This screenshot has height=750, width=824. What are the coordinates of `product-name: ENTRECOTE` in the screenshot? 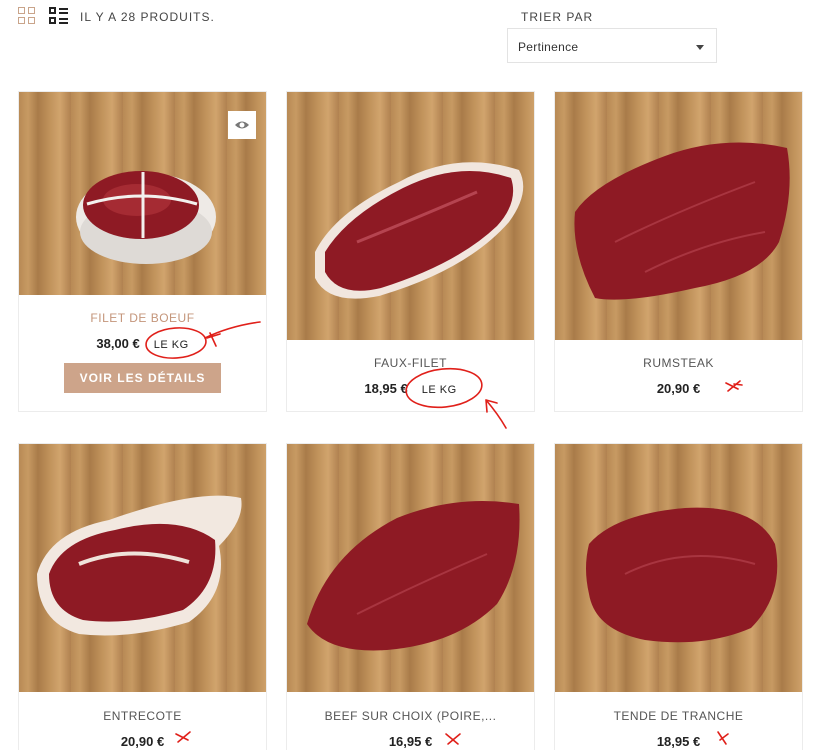 It's located at (142, 716).